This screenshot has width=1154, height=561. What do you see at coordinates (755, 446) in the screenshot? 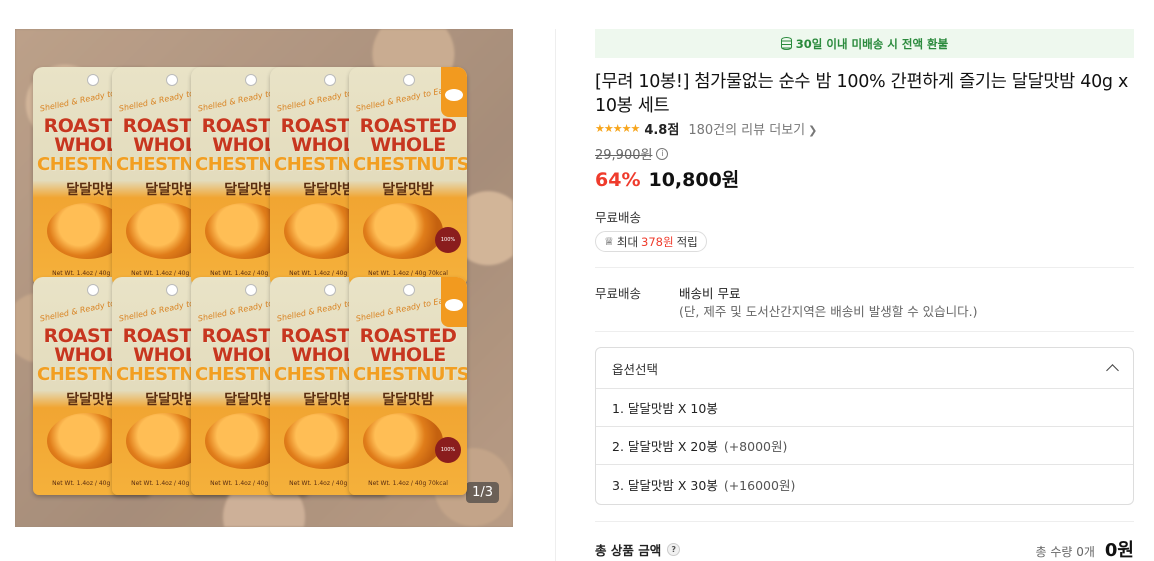
I see `option-extra-price: (+8000원)` at bounding box center [755, 446].